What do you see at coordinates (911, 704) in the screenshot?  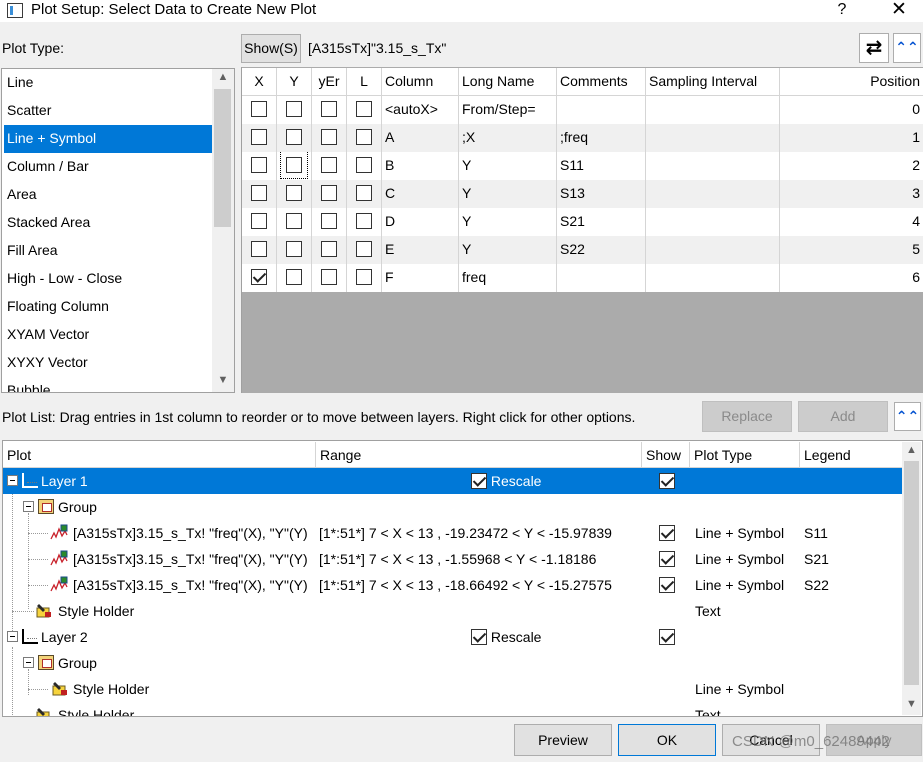 I see `scroll-down-icon: ▼` at bounding box center [911, 704].